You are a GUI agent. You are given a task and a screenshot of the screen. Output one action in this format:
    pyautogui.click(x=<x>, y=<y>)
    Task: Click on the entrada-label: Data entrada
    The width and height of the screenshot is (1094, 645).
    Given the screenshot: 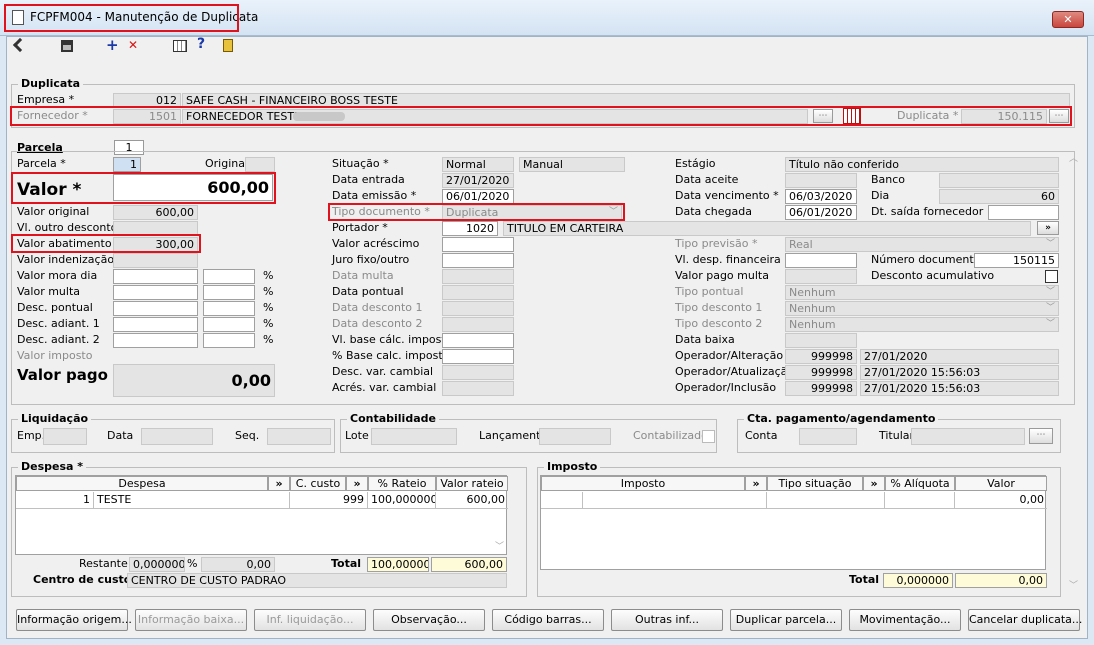 What is the action you would take?
    pyautogui.click(x=368, y=179)
    